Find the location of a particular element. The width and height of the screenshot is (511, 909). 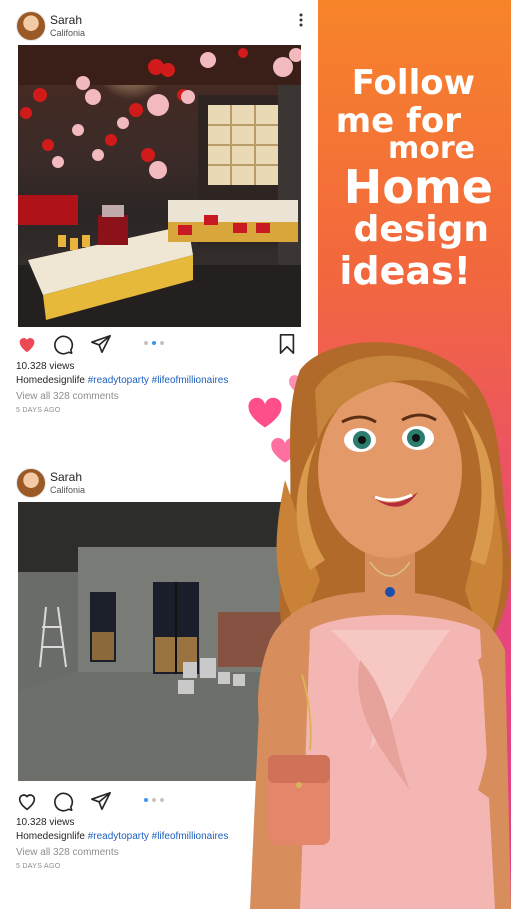

promo-line-4: Home is located at coordinates (418, 187).